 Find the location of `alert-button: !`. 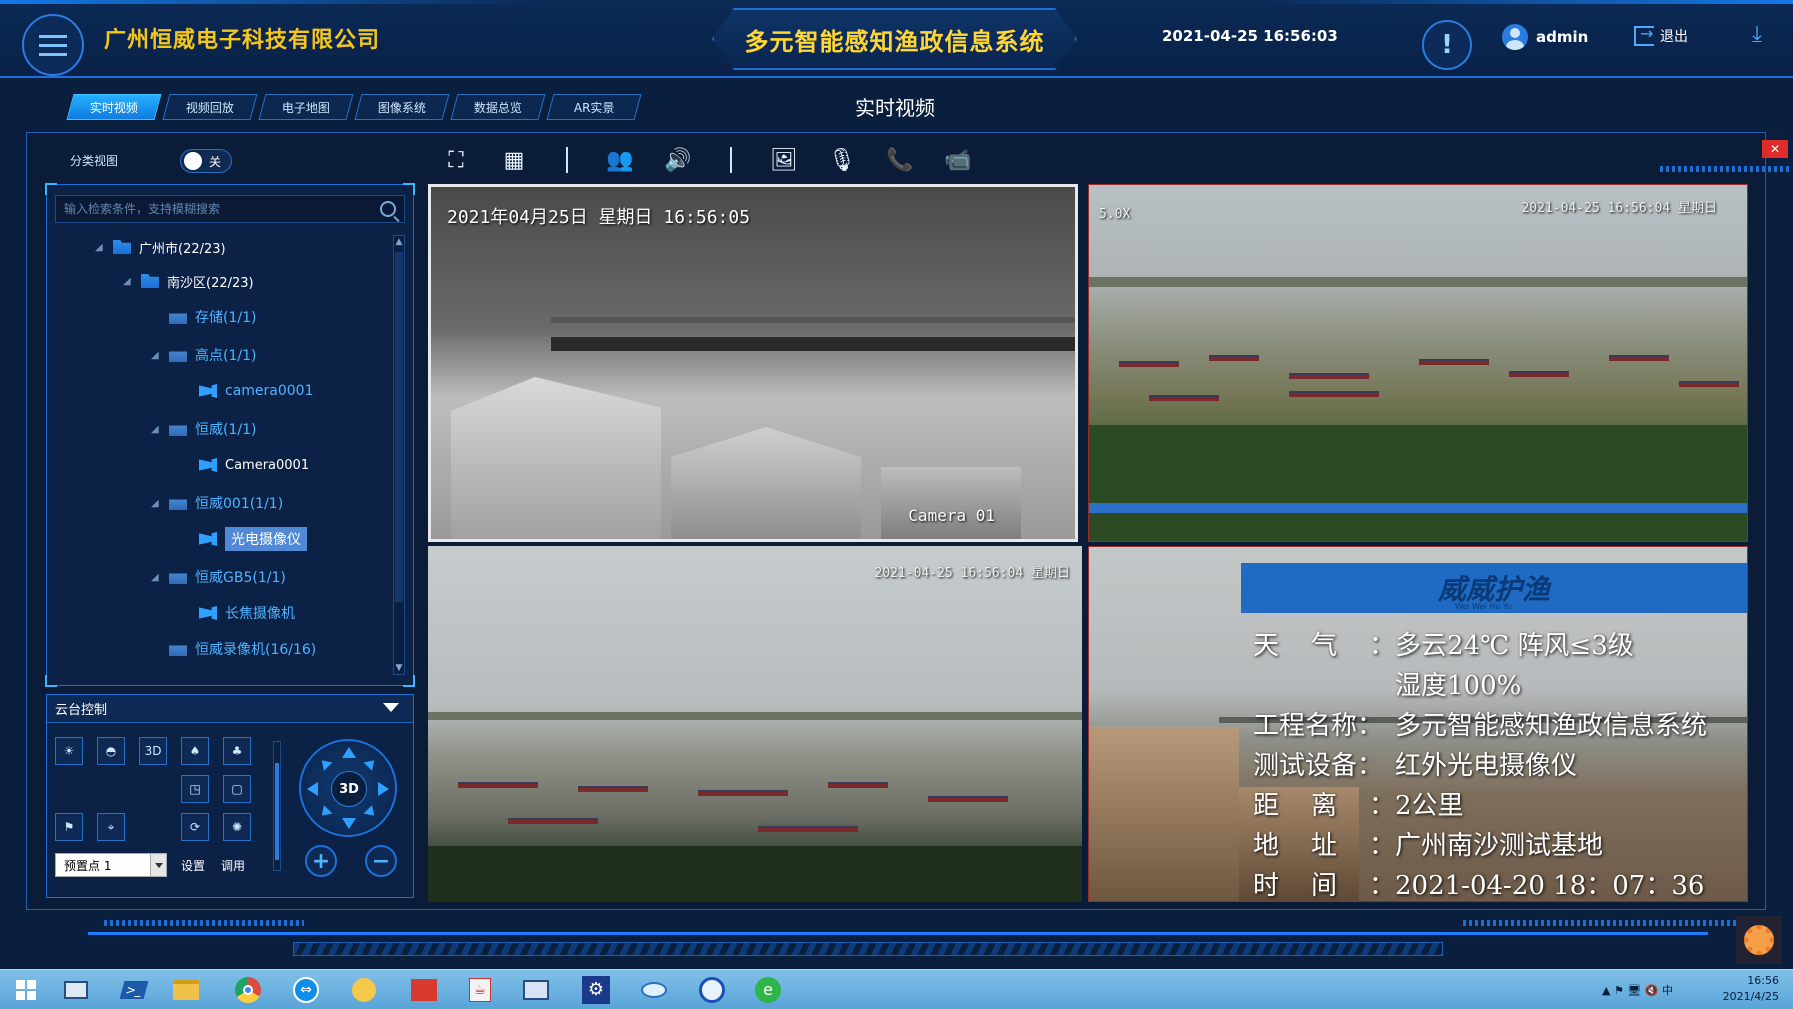

alert-button: ! is located at coordinates (1447, 45).